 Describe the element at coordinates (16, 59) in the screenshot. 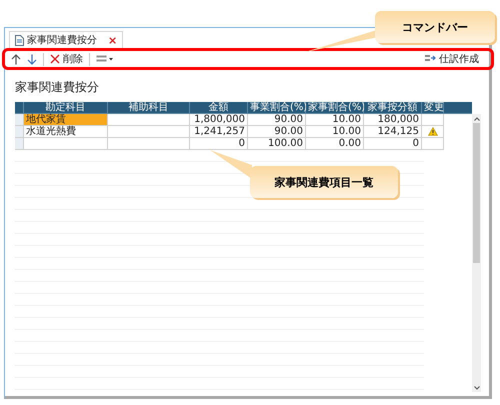

I see `arrow-up-icon` at that location.